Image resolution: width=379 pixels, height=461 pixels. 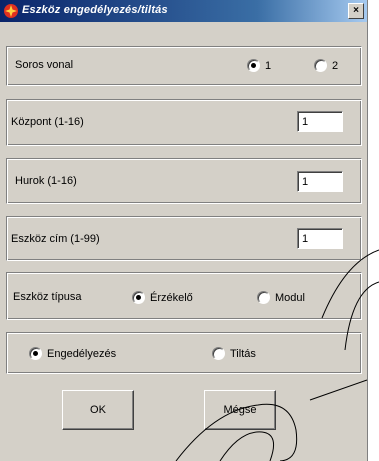 I want to click on address-label: Eszköz cím (1-99), so click(x=55, y=239).